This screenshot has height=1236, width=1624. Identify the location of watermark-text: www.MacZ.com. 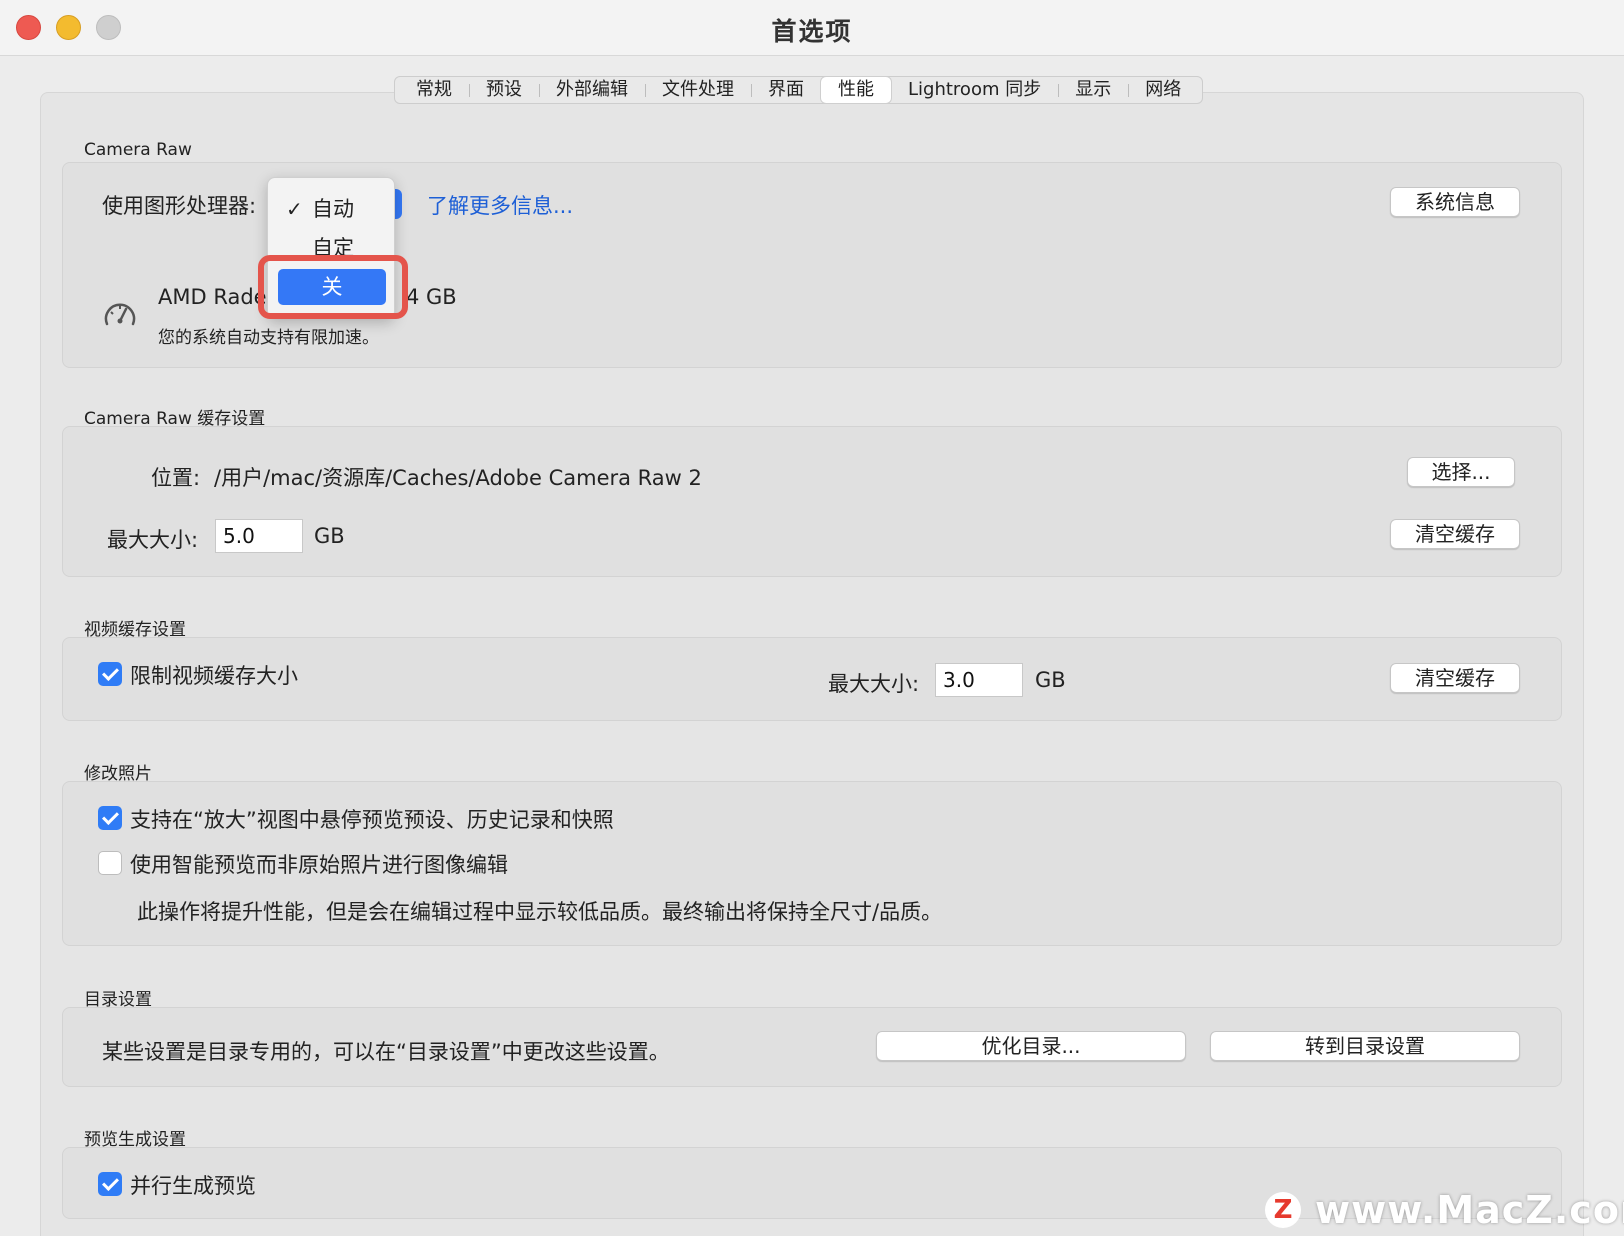
(1469, 1210).